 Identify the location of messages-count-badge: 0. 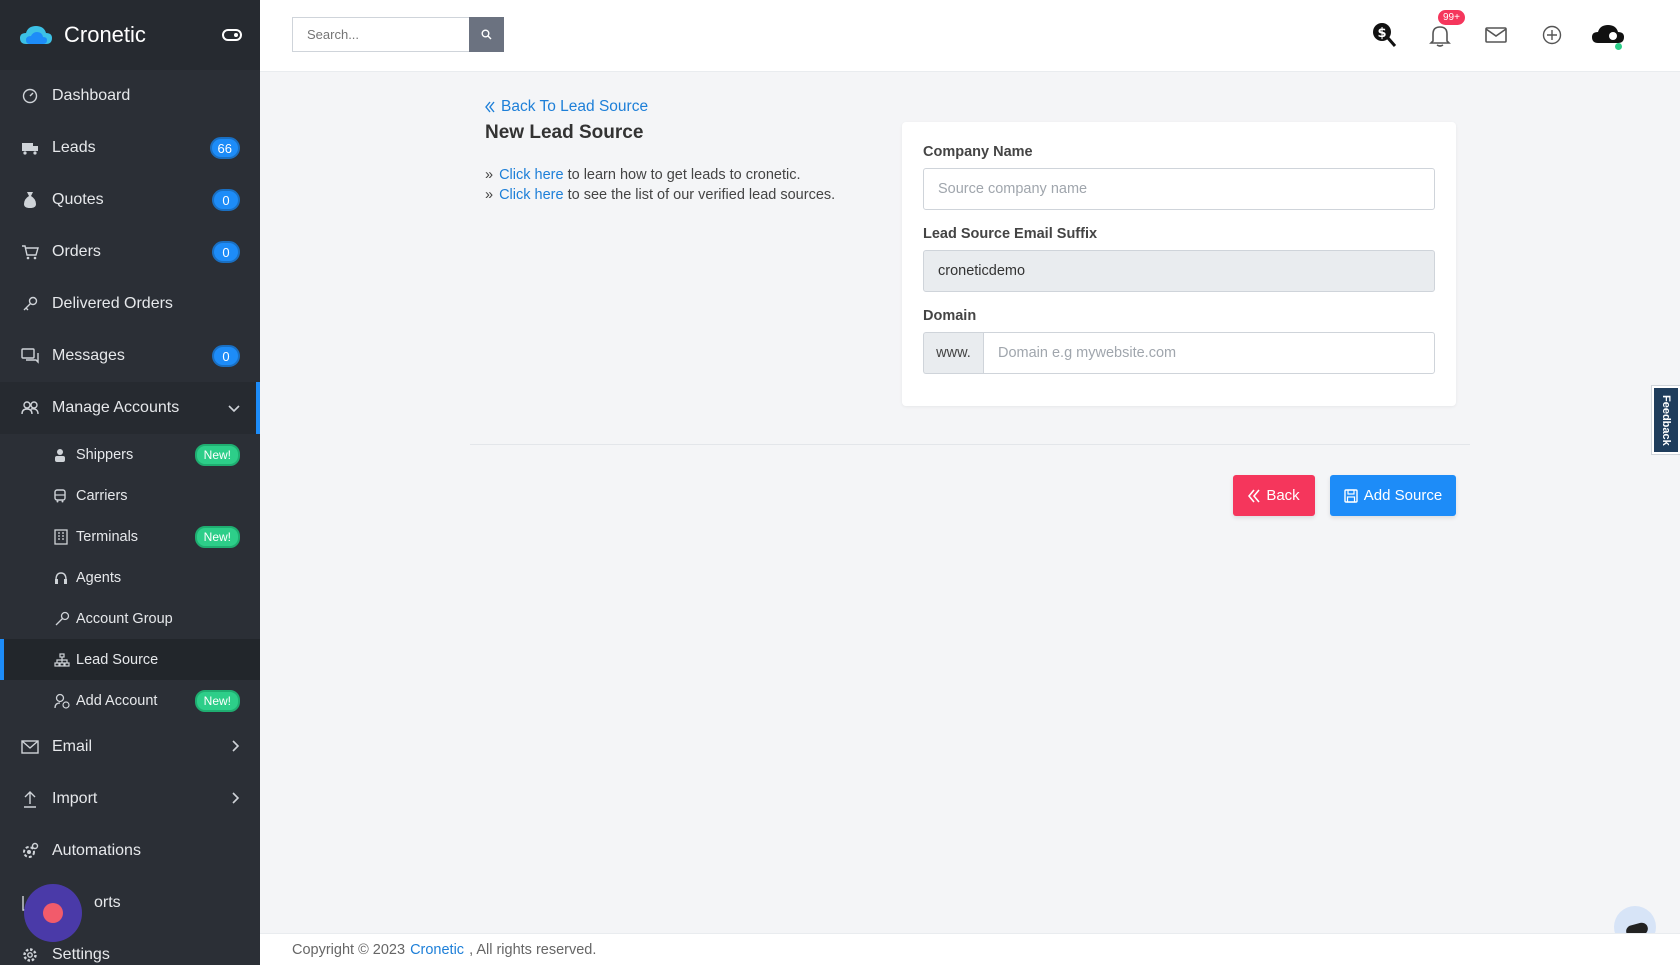
(226, 356).